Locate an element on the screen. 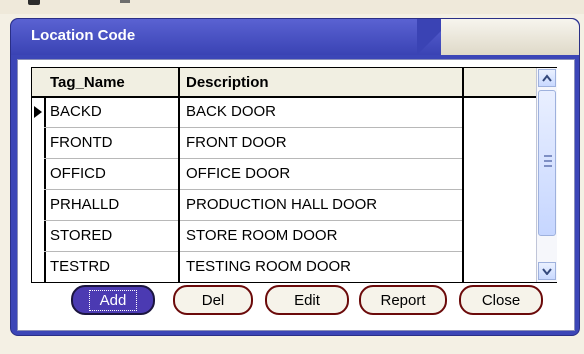  button-bar: Add Del Edit Report Close is located at coordinates (295, 304).